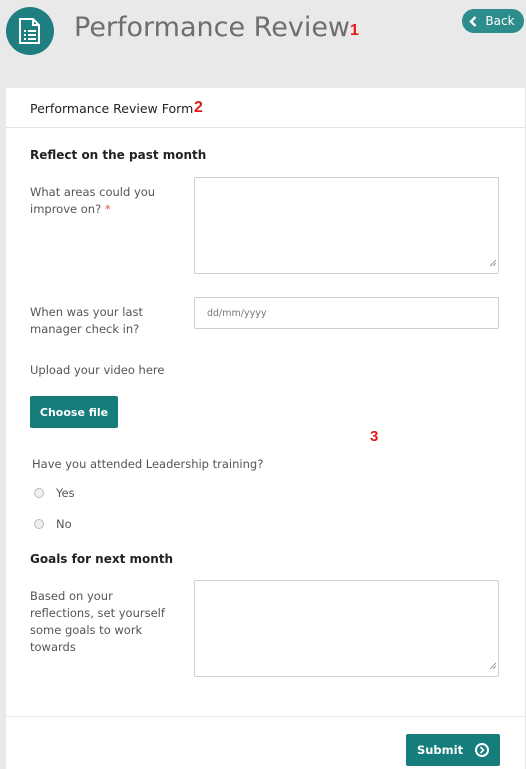  I want to click on radio-no-label: No, so click(64, 524).